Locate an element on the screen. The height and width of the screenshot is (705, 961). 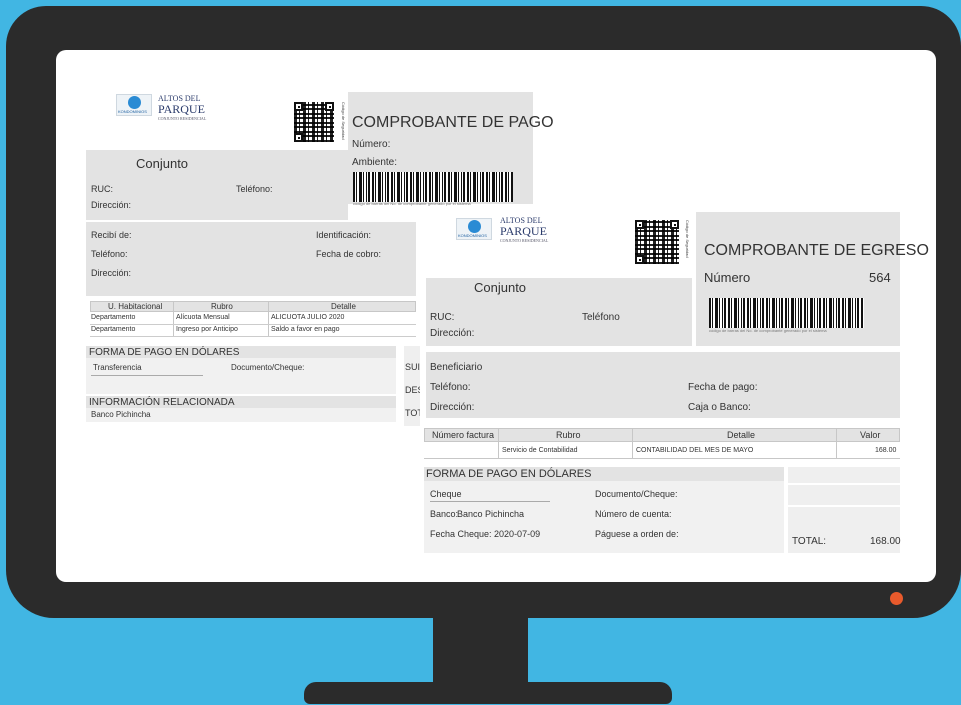
total-label: TOTAL: is located at coordinates (809, 541).